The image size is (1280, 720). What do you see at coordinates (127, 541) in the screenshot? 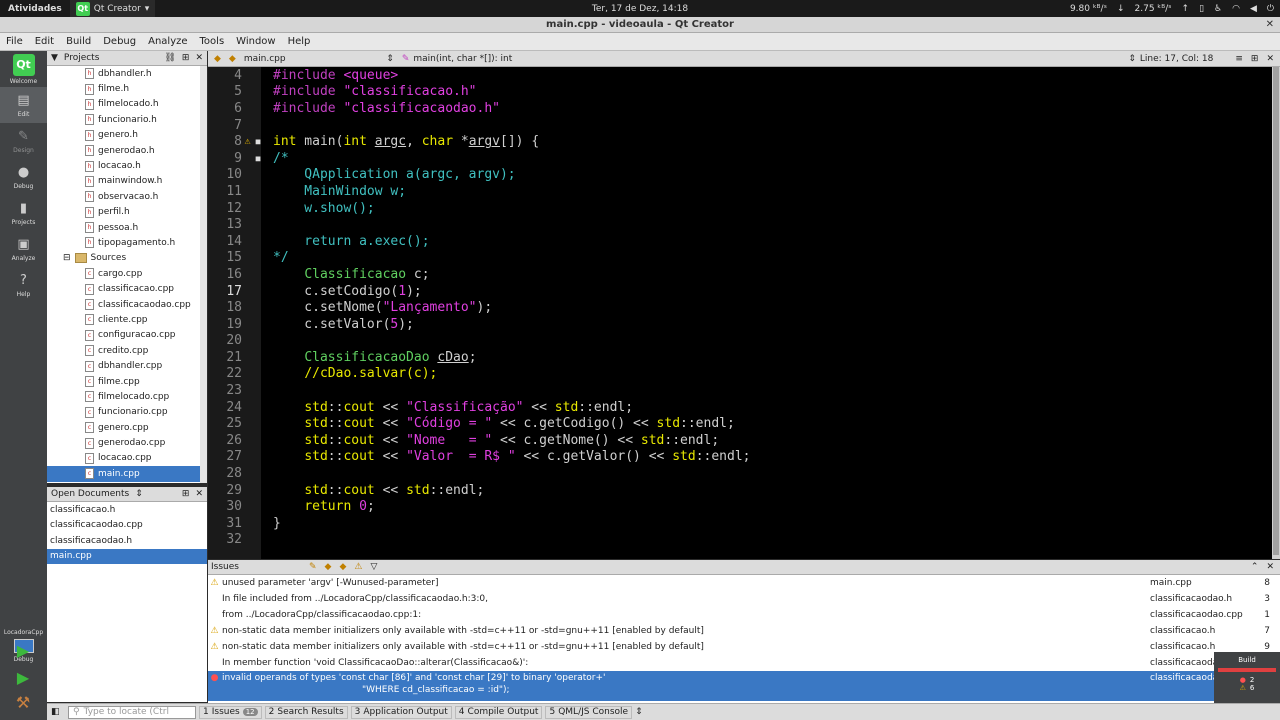
I see `open-document-item: classificacaodao.h` at bounding box center [127, 541].